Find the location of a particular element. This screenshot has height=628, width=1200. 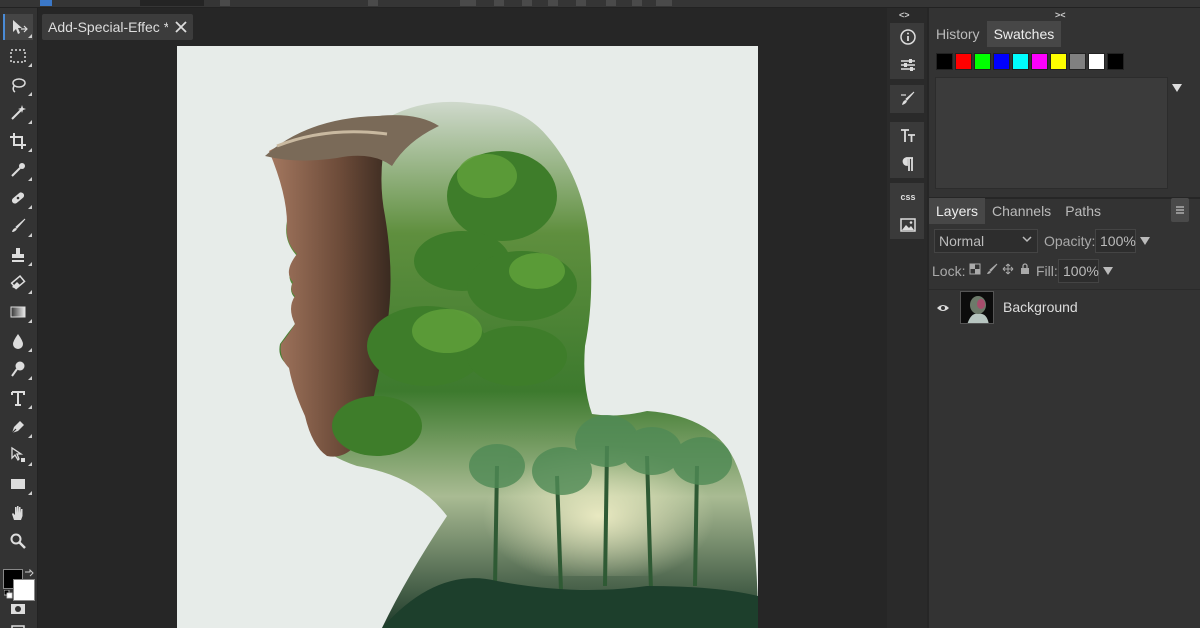

lock-label: Lock: is located at coordinates (949, 271).